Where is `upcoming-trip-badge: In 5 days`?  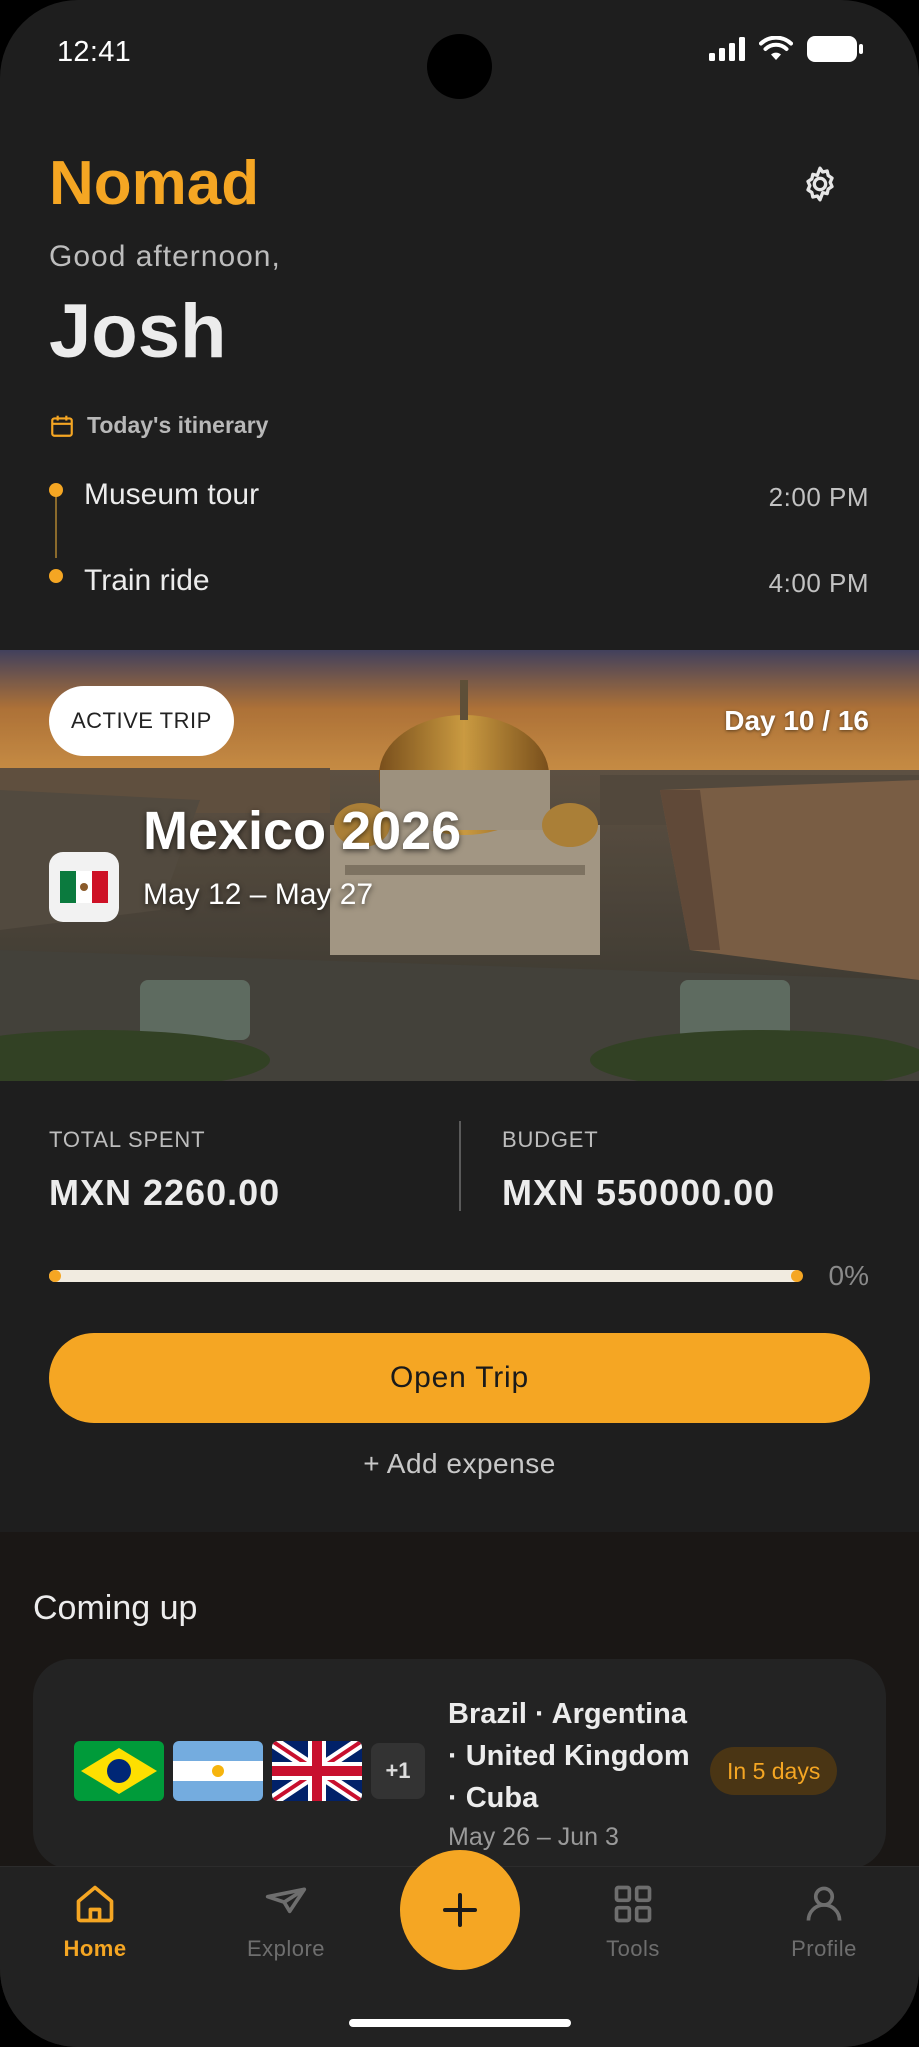 upcoming-trip-badge: In 5 days is located at coordinates (774, 1771).